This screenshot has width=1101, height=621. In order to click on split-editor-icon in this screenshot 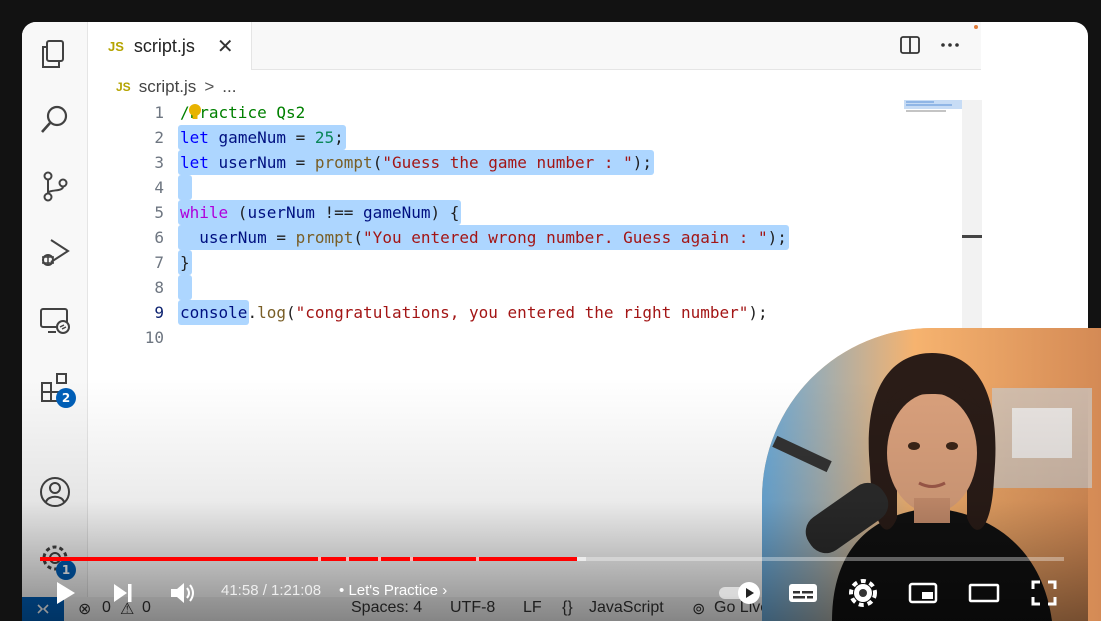, I will do `click(910, 47)`.